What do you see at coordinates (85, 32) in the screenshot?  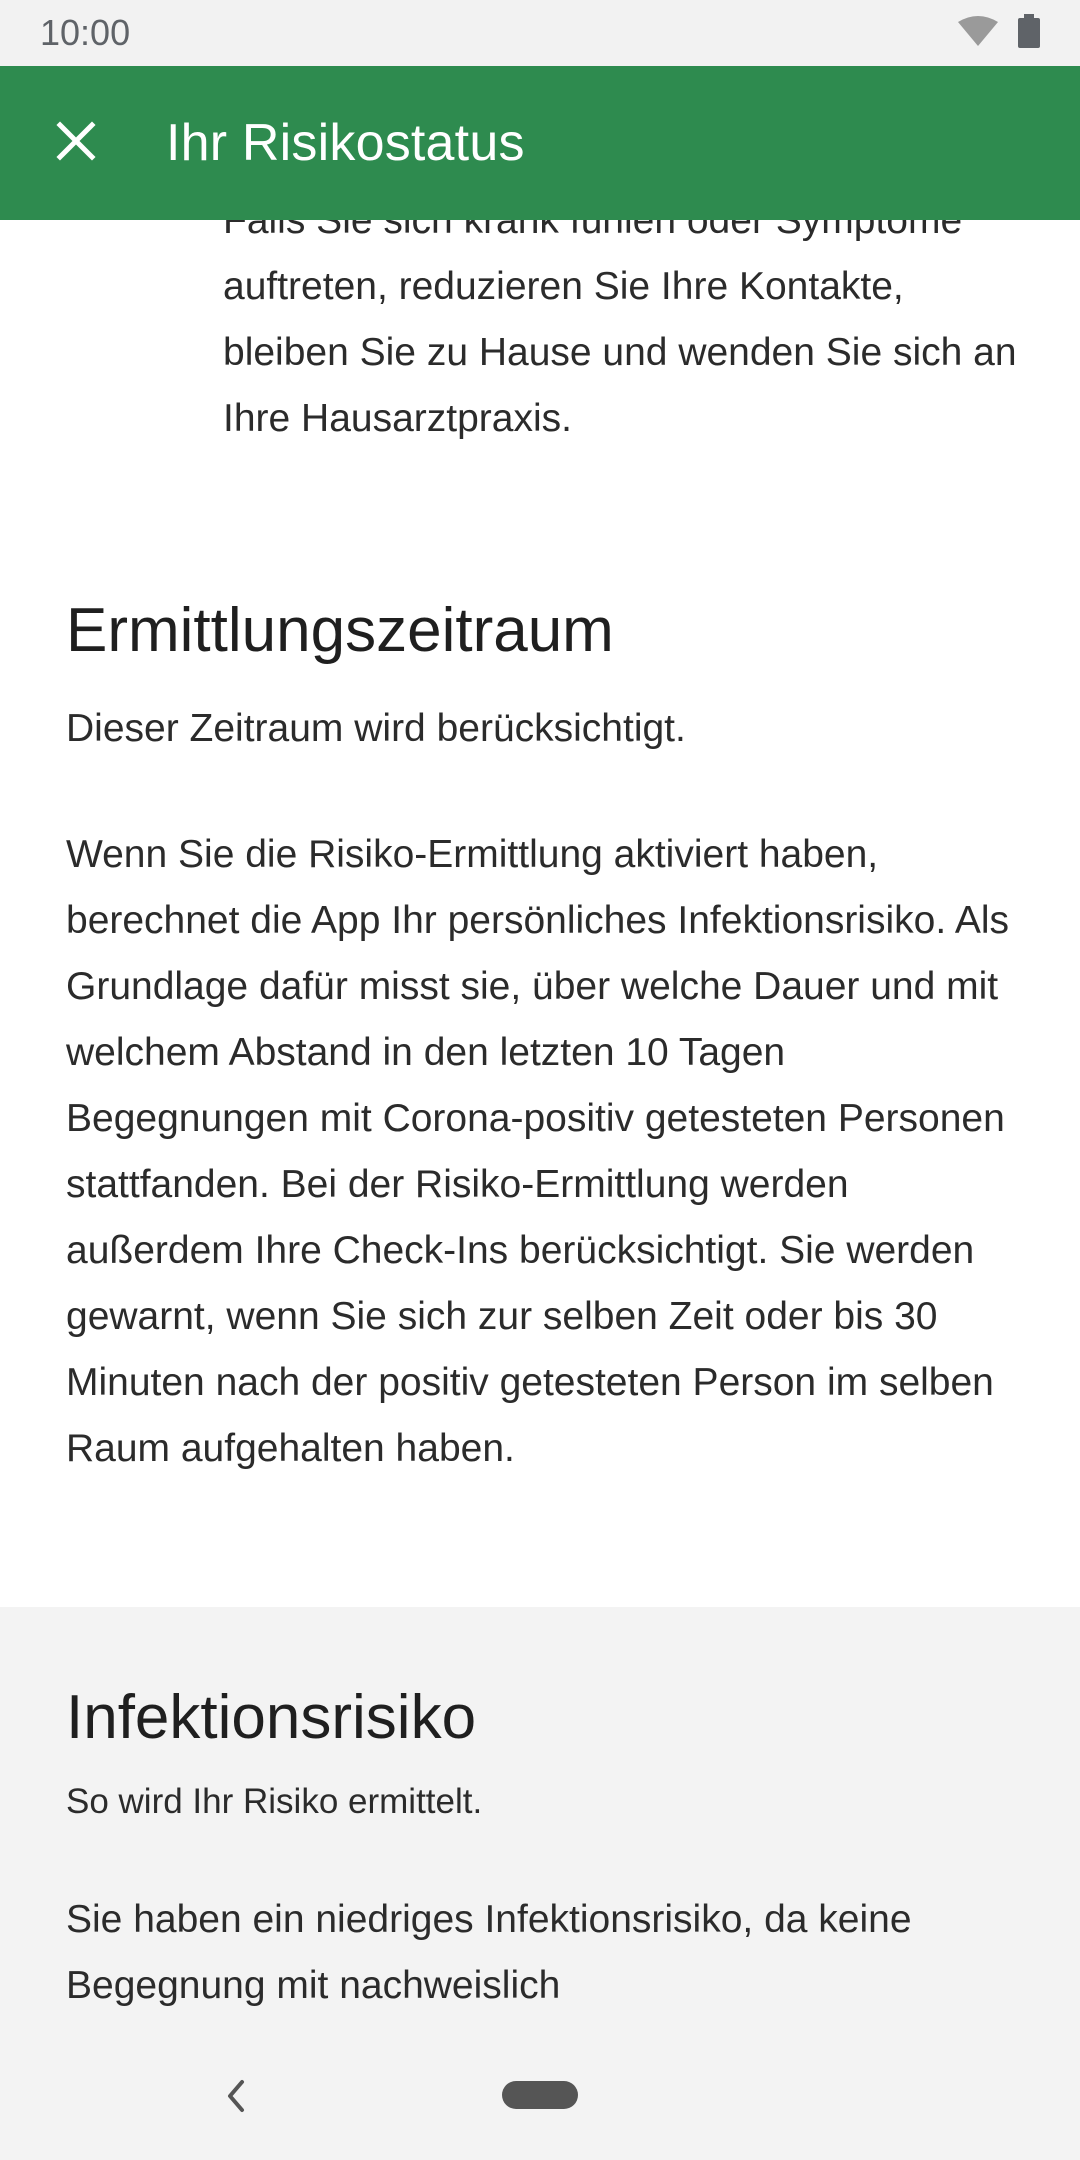 I see `status-time: 10:00` at bounding box center [85, 32].